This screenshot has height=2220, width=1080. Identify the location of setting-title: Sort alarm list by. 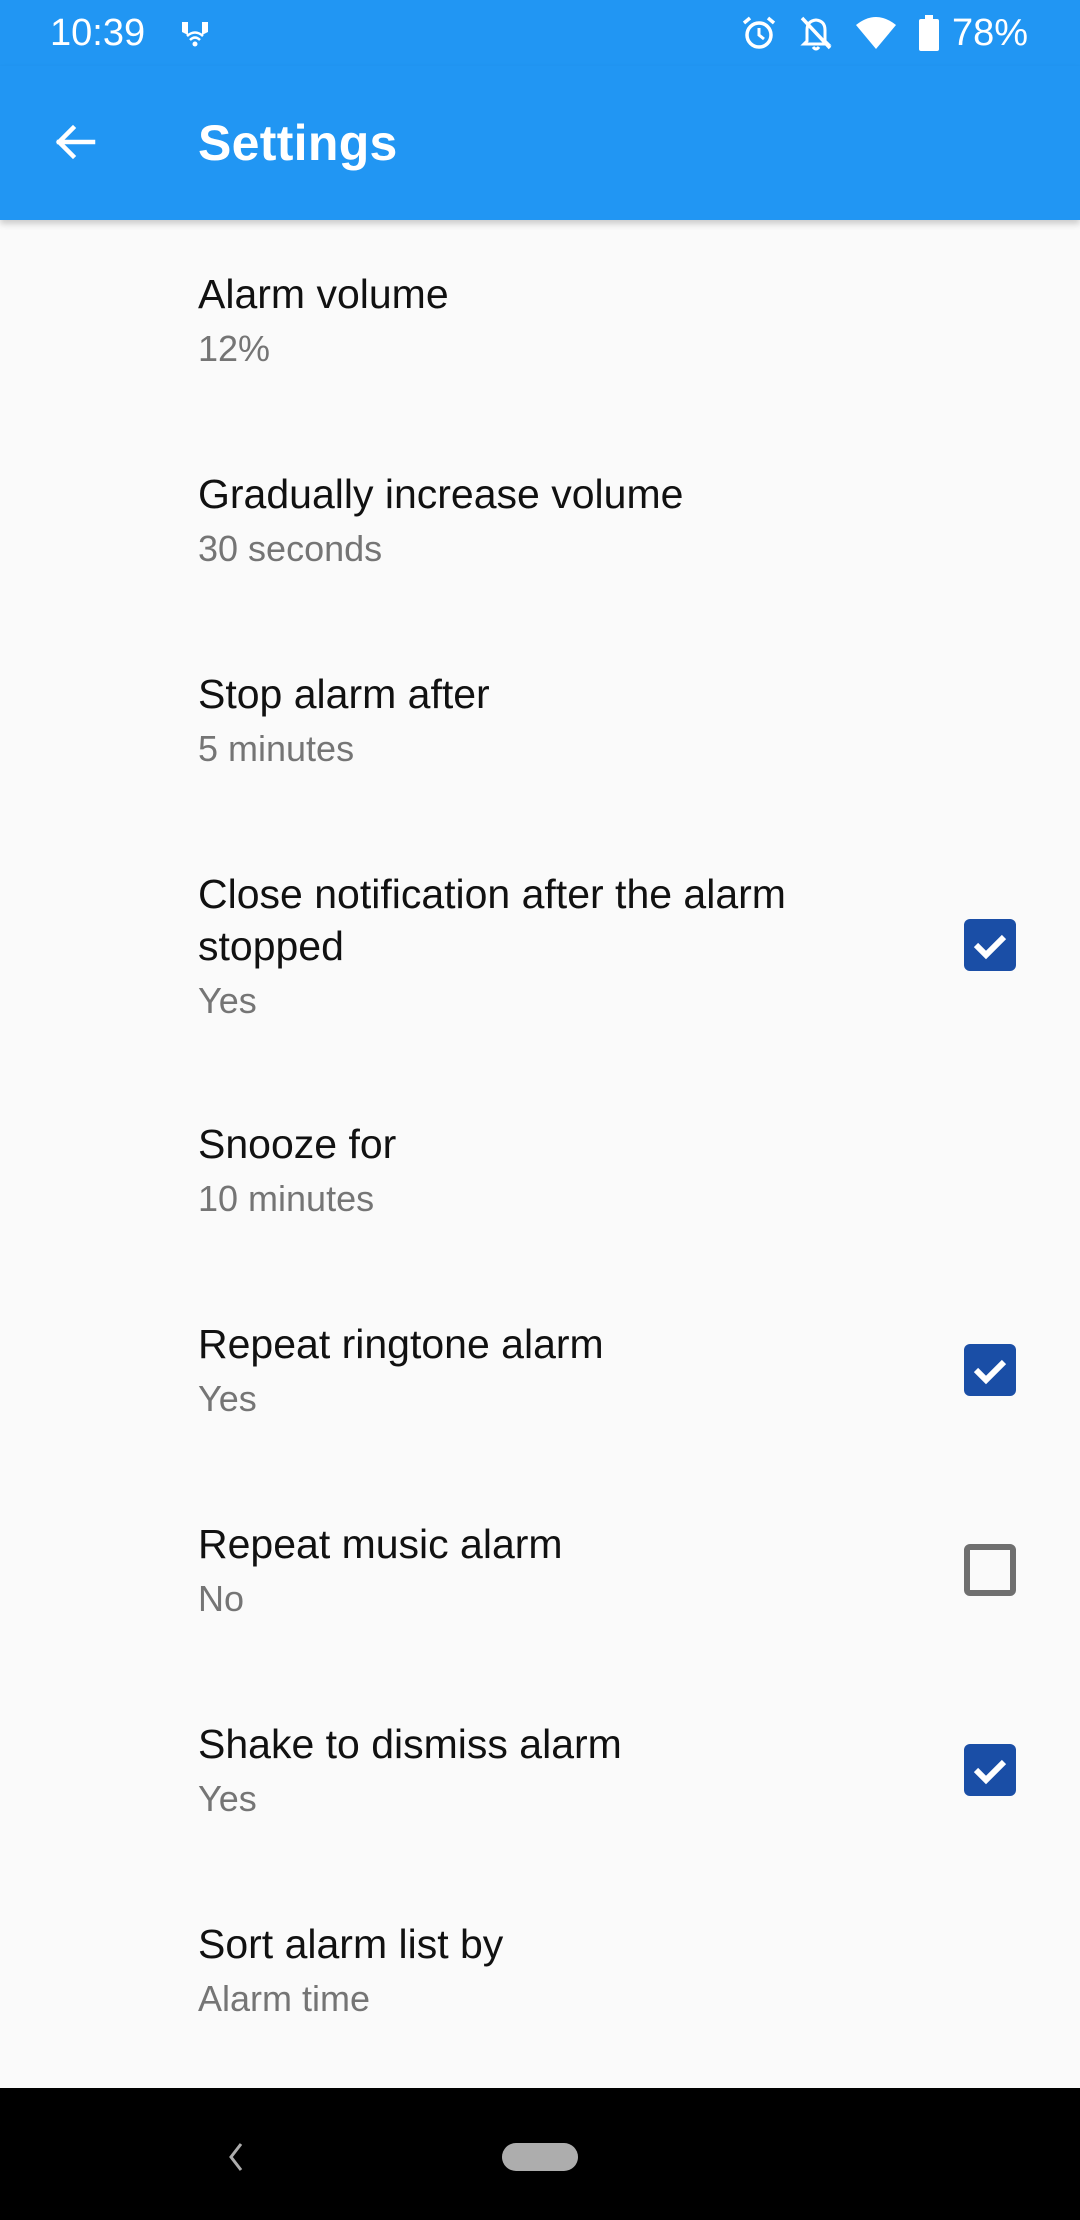
(351, 1944).